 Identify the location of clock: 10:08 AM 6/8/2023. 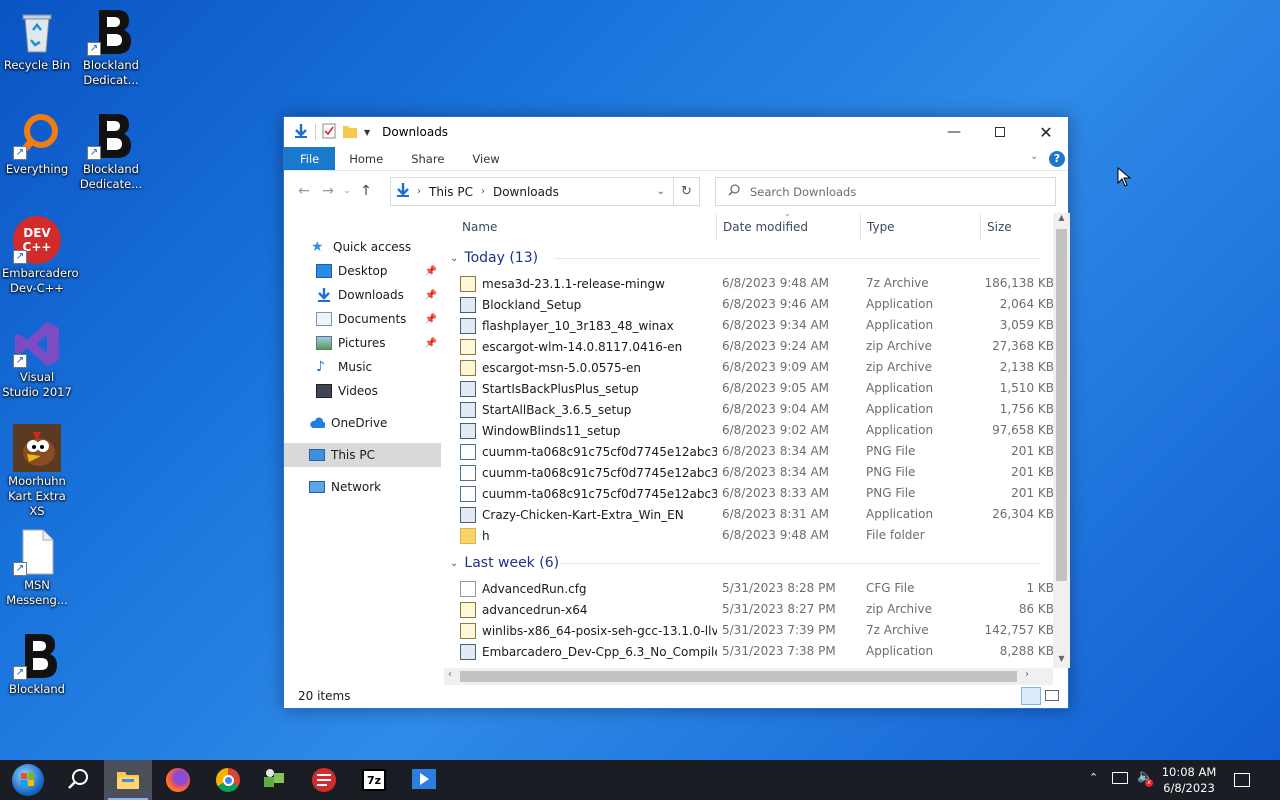
(1189, 780).